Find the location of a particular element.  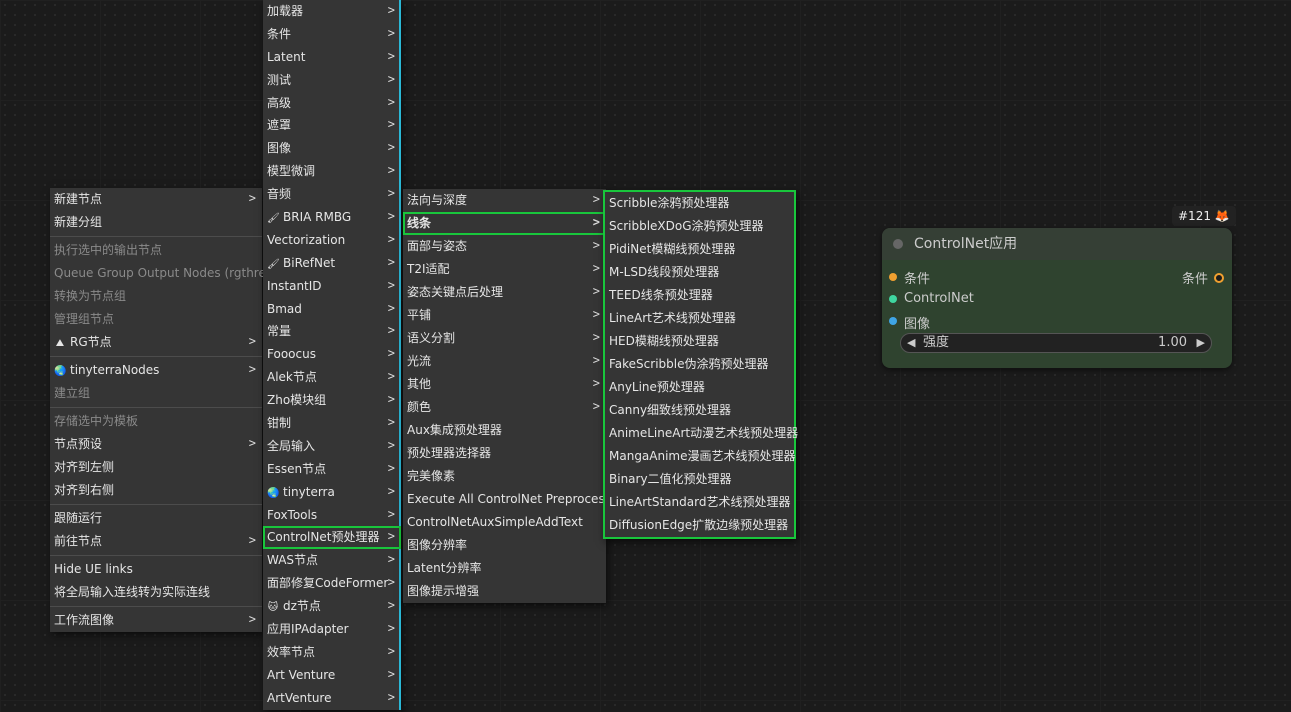

menu2-item: Fooocus is located at coordinates (332, 354).